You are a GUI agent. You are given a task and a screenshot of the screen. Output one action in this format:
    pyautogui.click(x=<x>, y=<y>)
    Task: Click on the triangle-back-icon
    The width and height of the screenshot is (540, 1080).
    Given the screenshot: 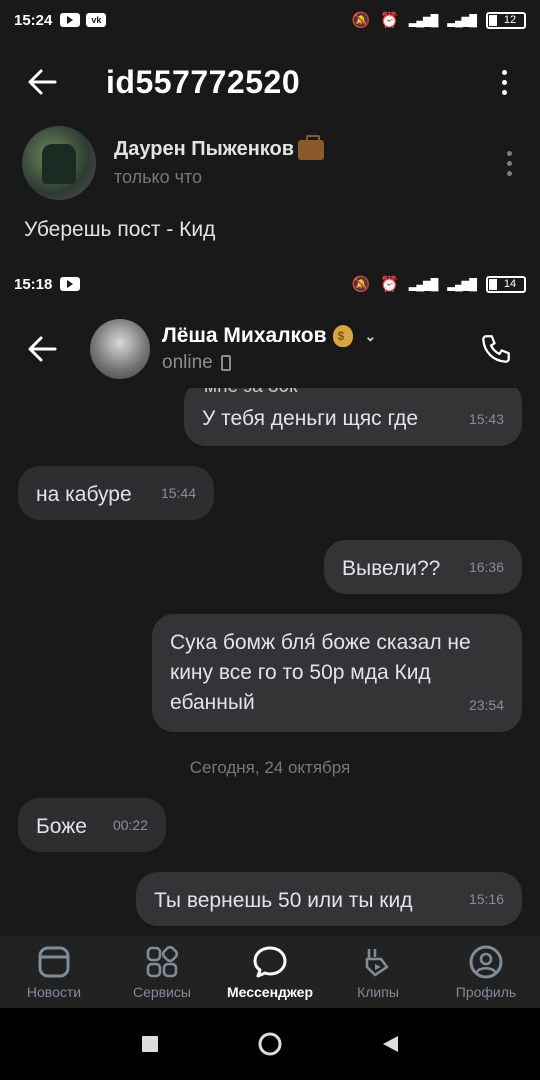 What is the action you would take?
    pyautogui.click(x=390, y=1044)
    